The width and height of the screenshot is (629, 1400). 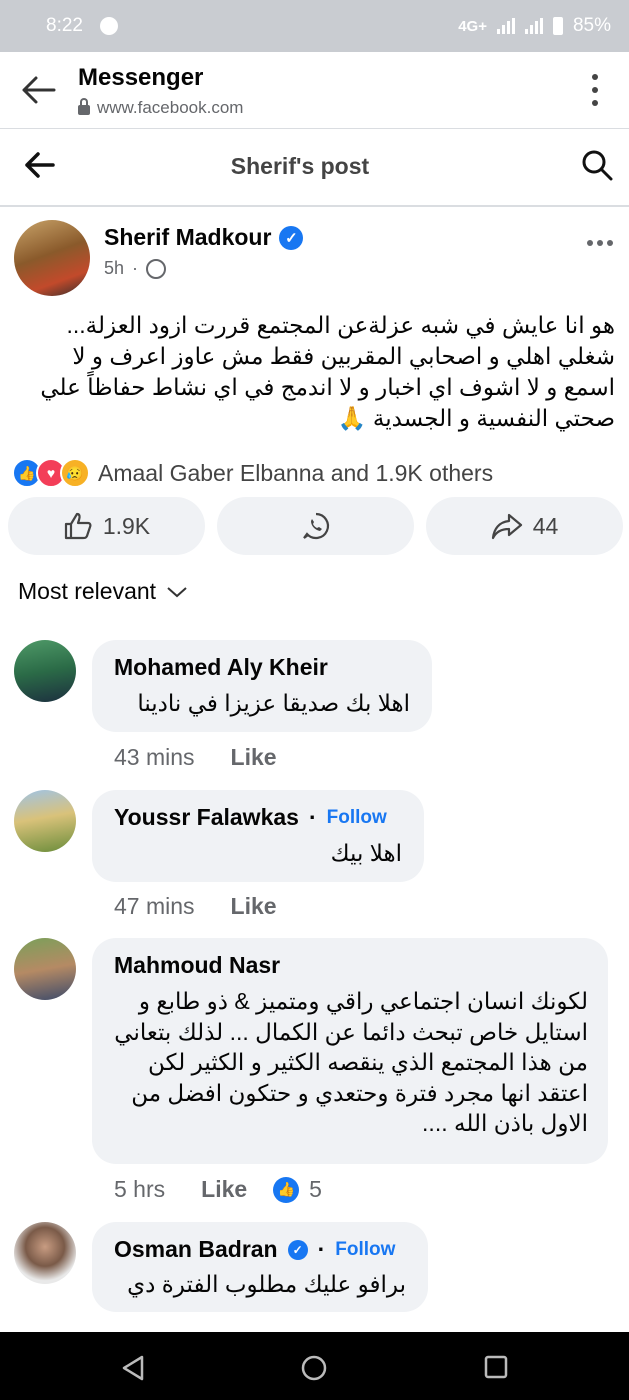 I want to click on share-icon, so click(x=506, y=526).